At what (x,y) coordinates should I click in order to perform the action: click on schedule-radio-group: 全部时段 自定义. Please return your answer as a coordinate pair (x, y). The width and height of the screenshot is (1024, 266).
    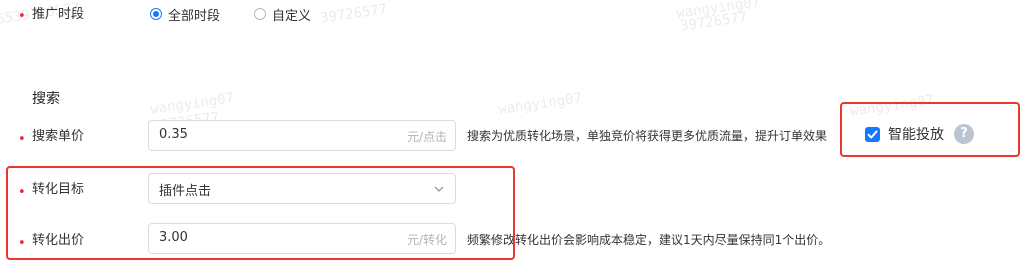
    Looking at the image, I should click on (238, 14).